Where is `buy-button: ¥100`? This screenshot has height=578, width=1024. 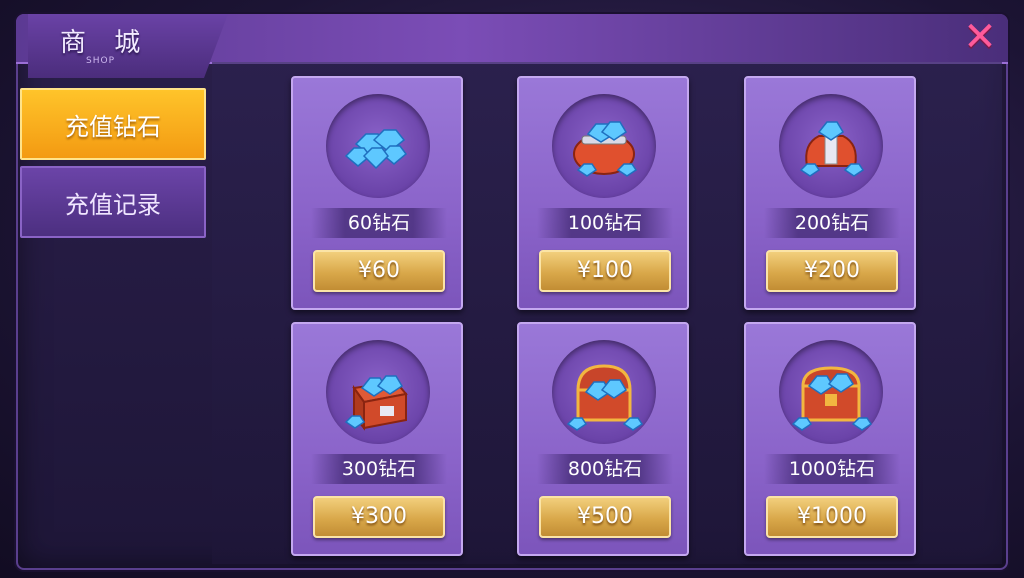 buy-button: ¥100 is located at coordinates (605, 271).